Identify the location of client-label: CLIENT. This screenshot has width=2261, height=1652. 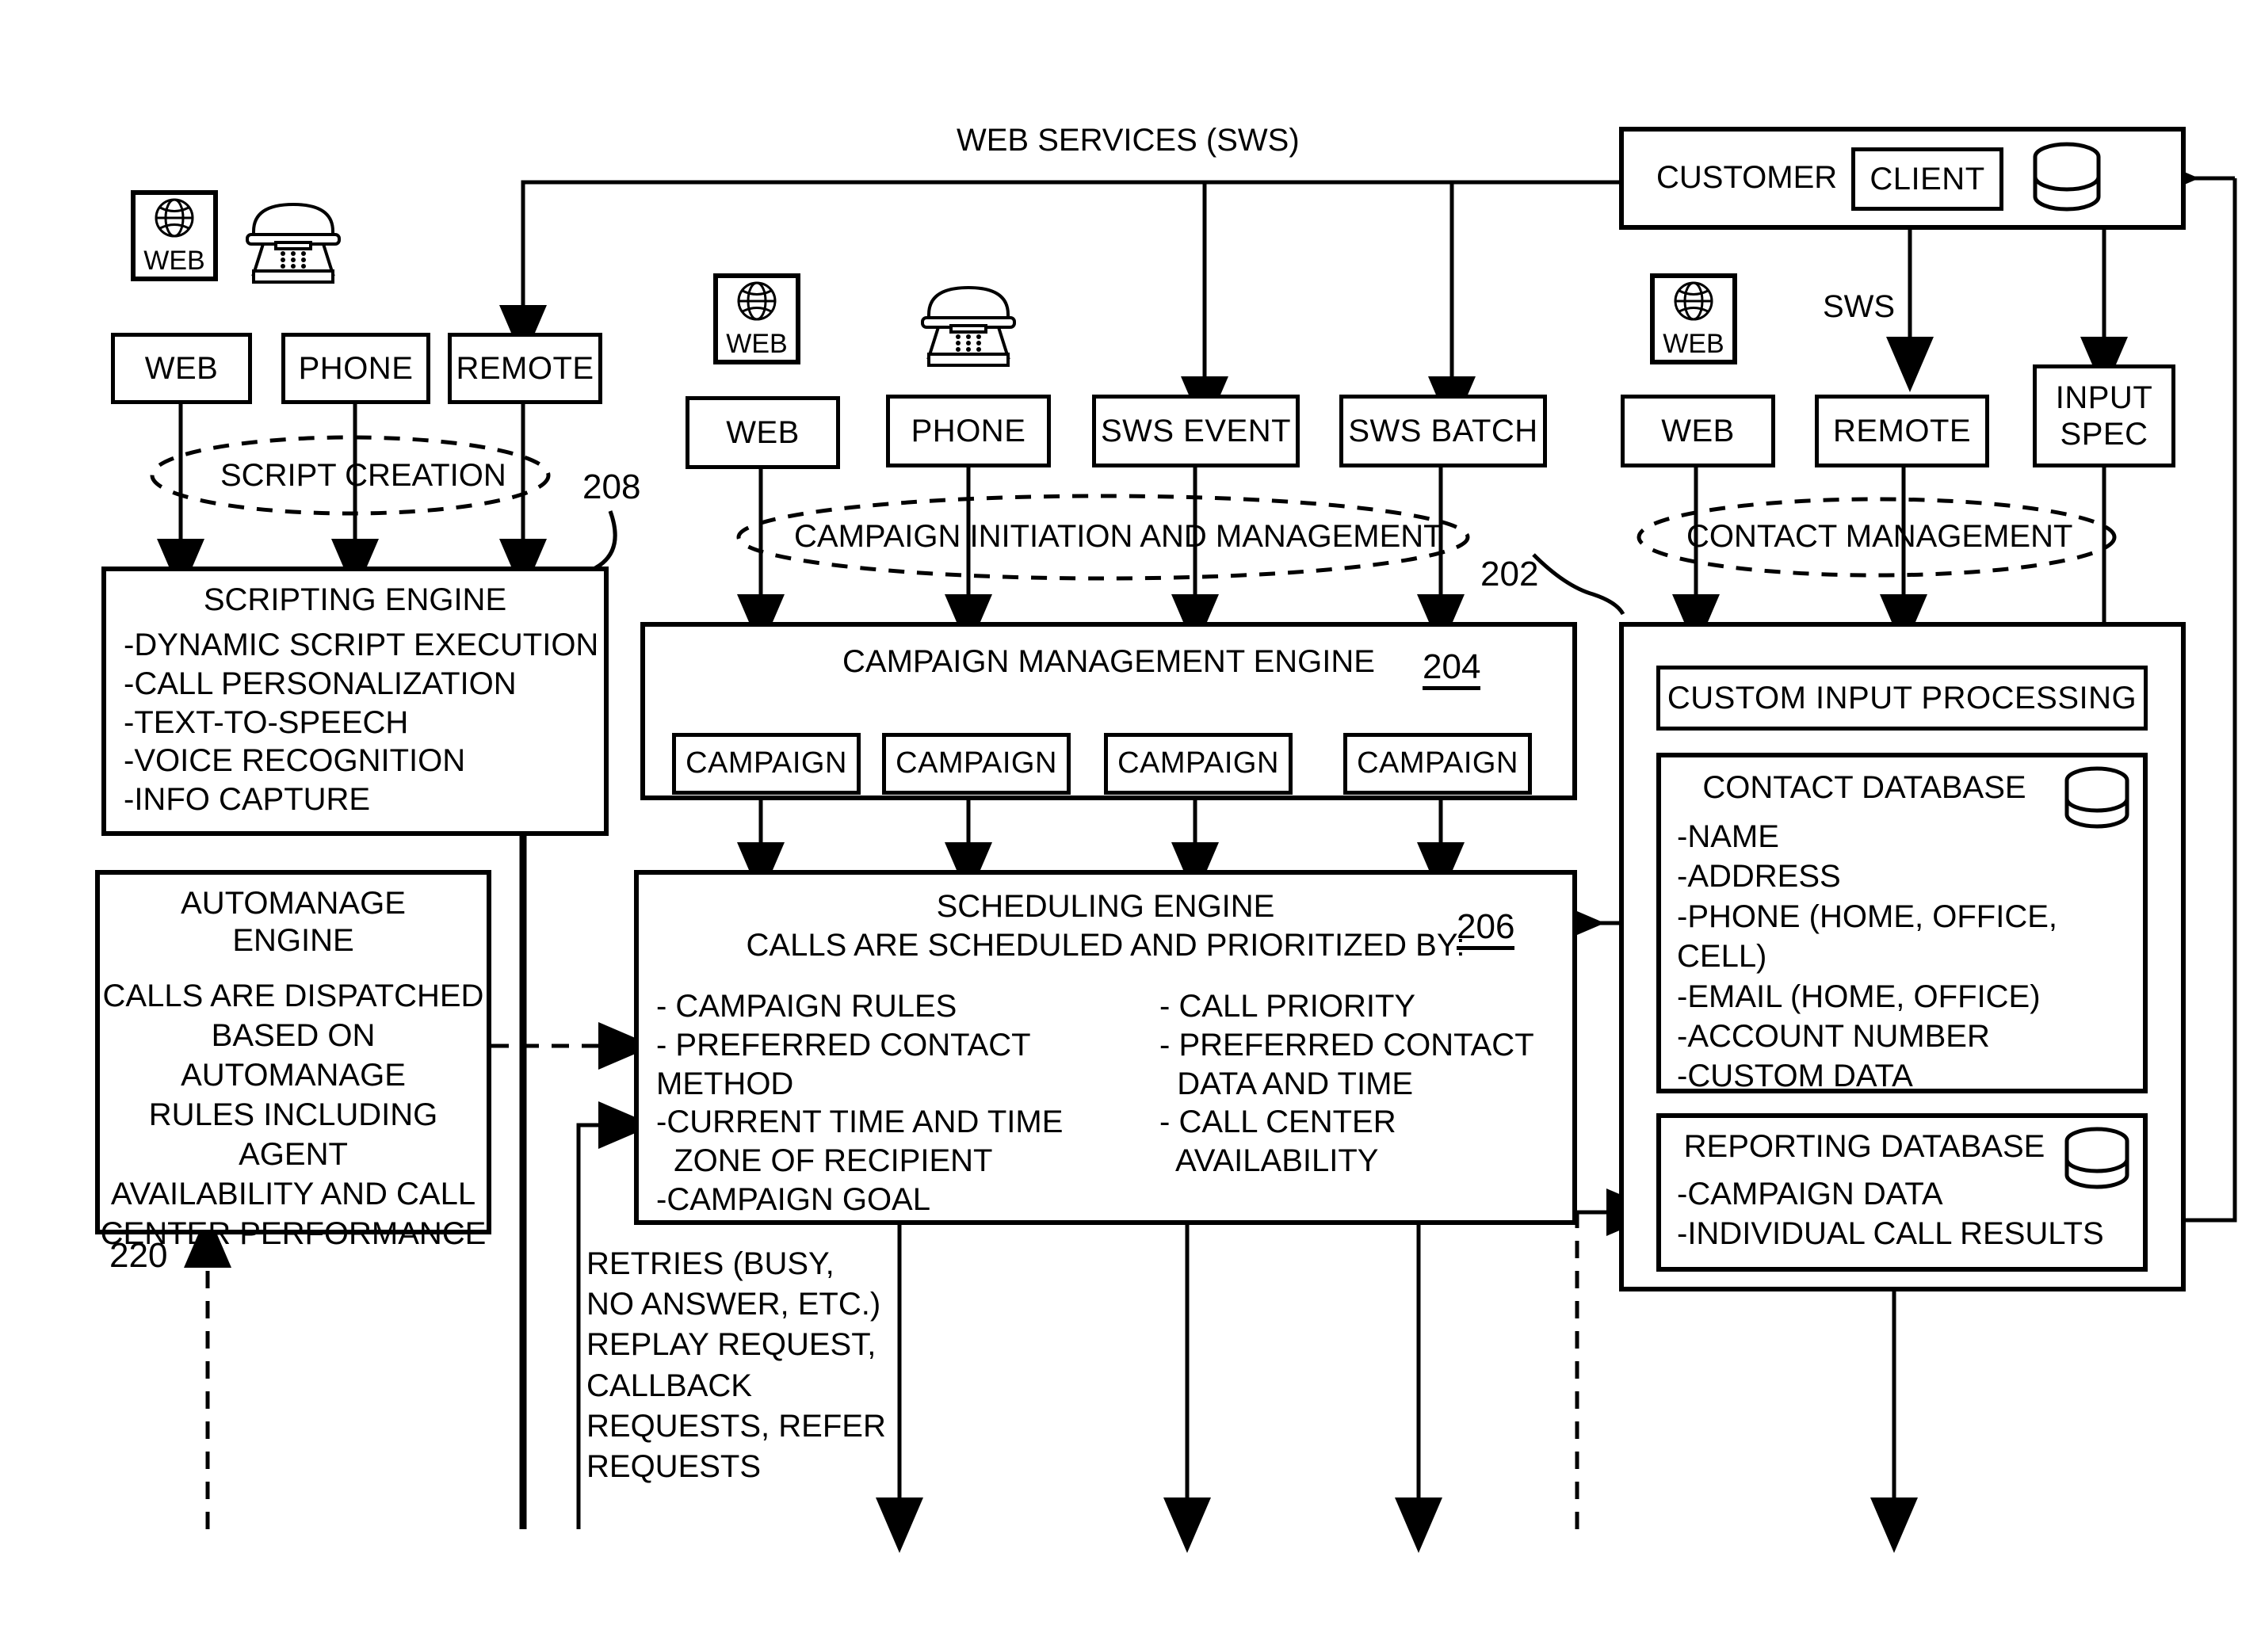
(1927, 179).